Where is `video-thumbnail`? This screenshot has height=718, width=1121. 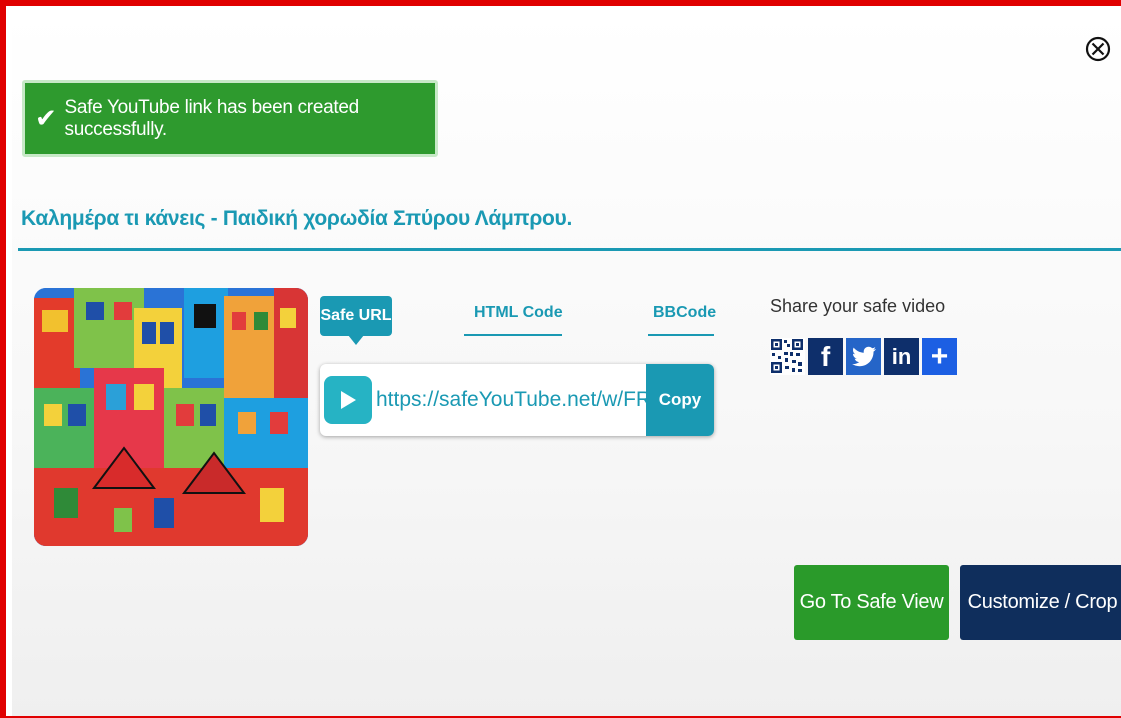 video-thumbnail is located at coordinates (171, 417).